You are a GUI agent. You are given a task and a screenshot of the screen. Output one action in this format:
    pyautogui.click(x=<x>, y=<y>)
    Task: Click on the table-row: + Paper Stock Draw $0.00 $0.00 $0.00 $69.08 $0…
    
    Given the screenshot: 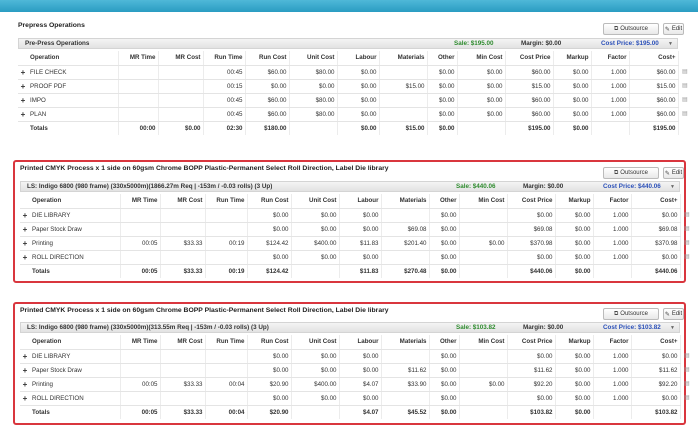 What is the action you would take?
    pyautogui.click(x=350, y=229)
    